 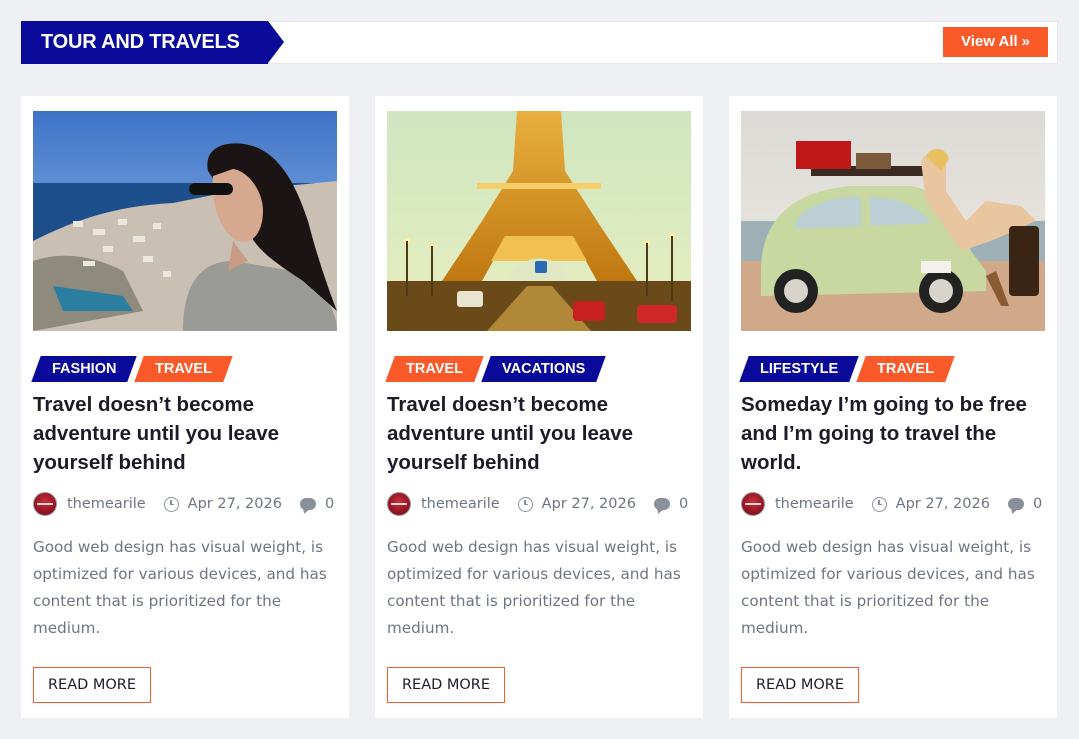 What do you see at coordinates (152, 42) in the screenshot?
I see `section-title: TOUR AND TRAVELS` at bounding box center [152, 42].